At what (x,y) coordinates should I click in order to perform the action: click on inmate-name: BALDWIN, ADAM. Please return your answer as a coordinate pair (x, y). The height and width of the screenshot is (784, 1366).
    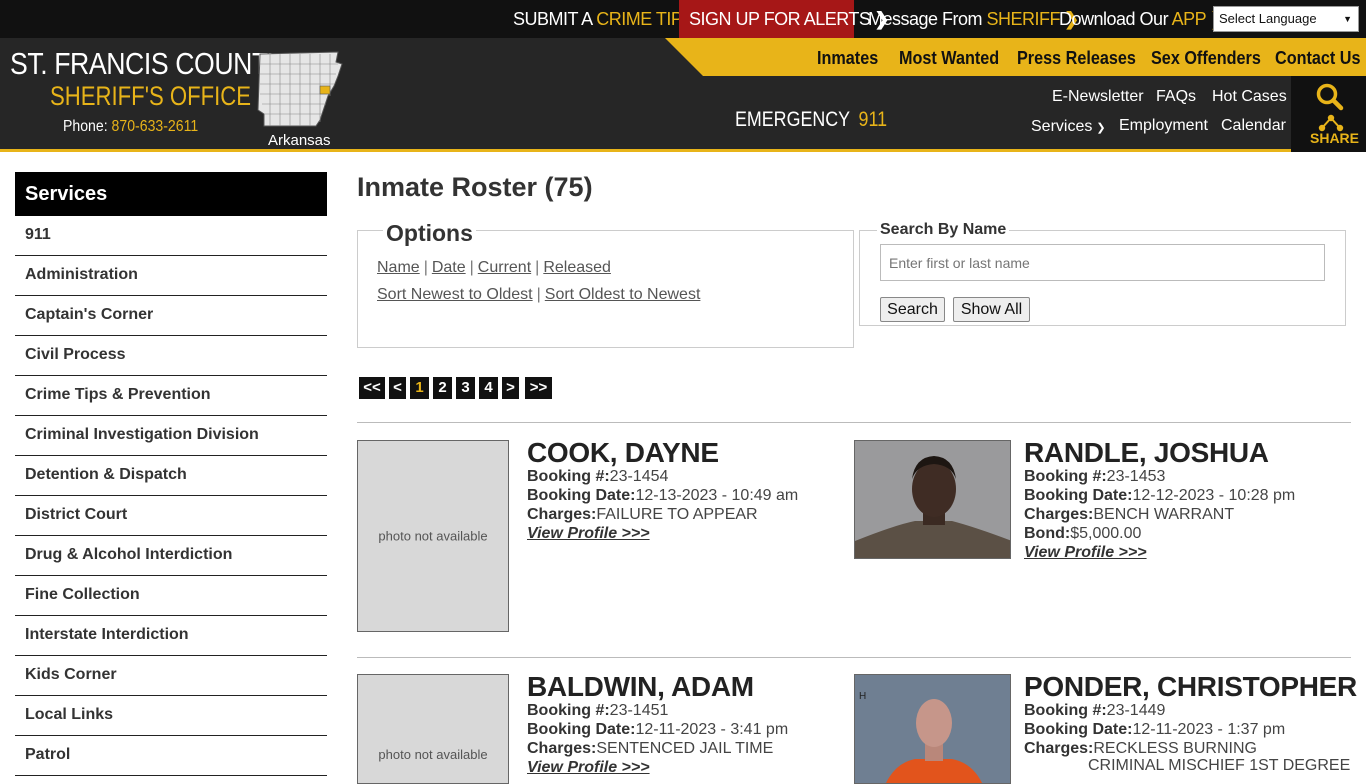
    Looking at the image, I should click on (640, 686).